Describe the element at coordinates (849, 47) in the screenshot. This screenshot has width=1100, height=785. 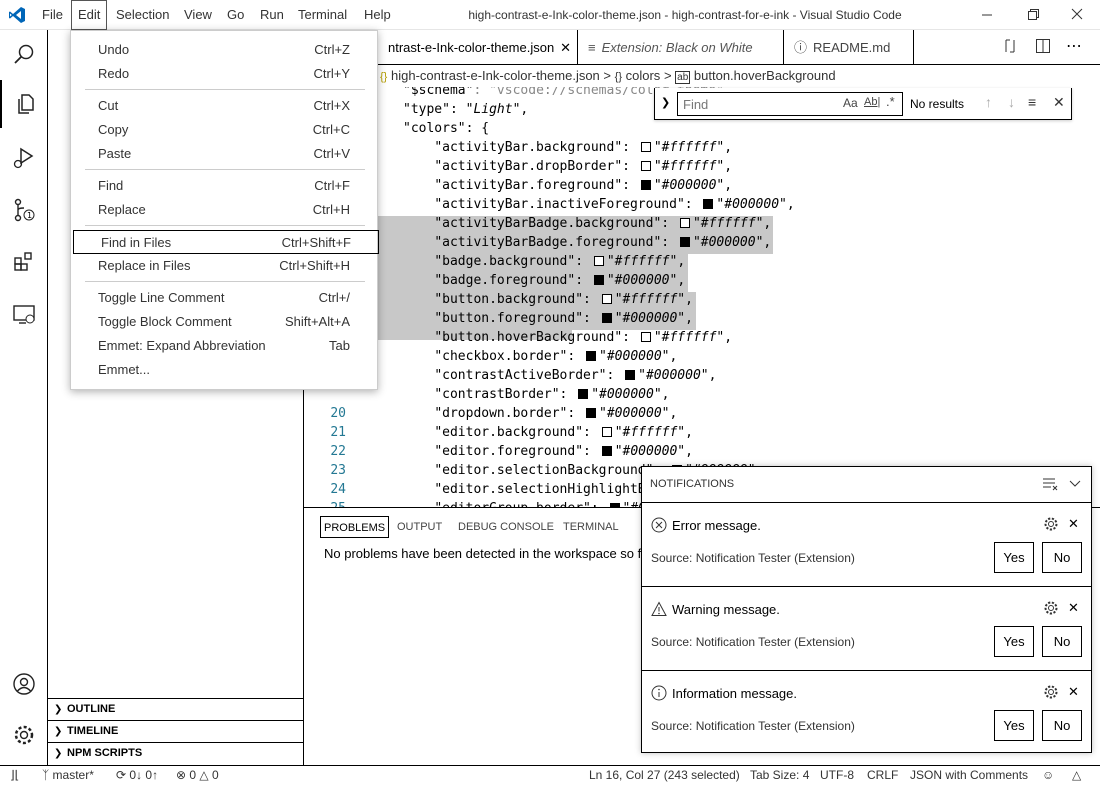
I see `tab-readme: ⓘ README.md` at that location.